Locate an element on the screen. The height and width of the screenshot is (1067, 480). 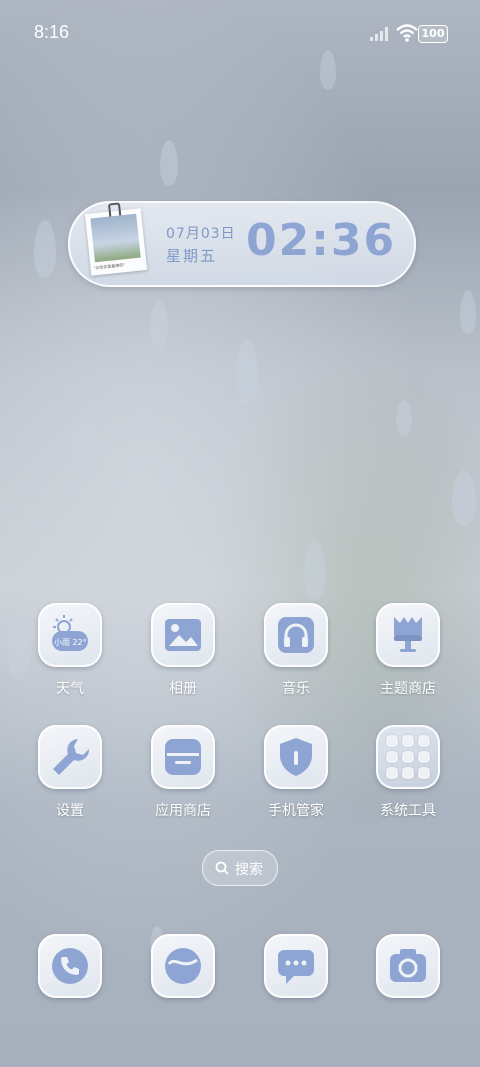
system-tools-folder is located at coordinates (408, 757).